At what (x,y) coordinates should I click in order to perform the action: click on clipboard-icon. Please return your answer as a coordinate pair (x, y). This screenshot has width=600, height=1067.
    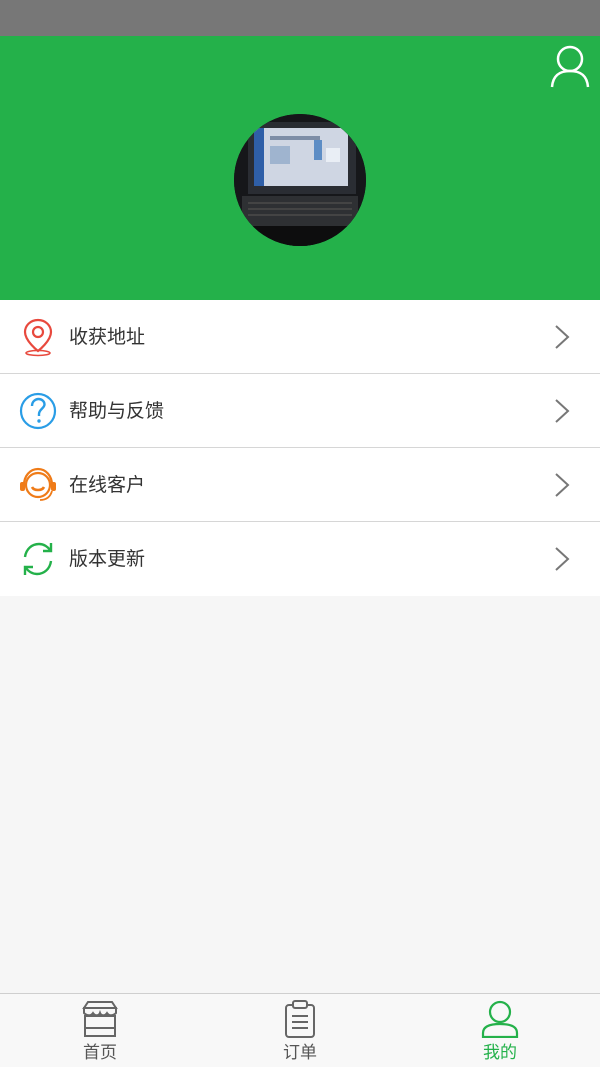
    Looking at the image, I should click on (300, 1019).